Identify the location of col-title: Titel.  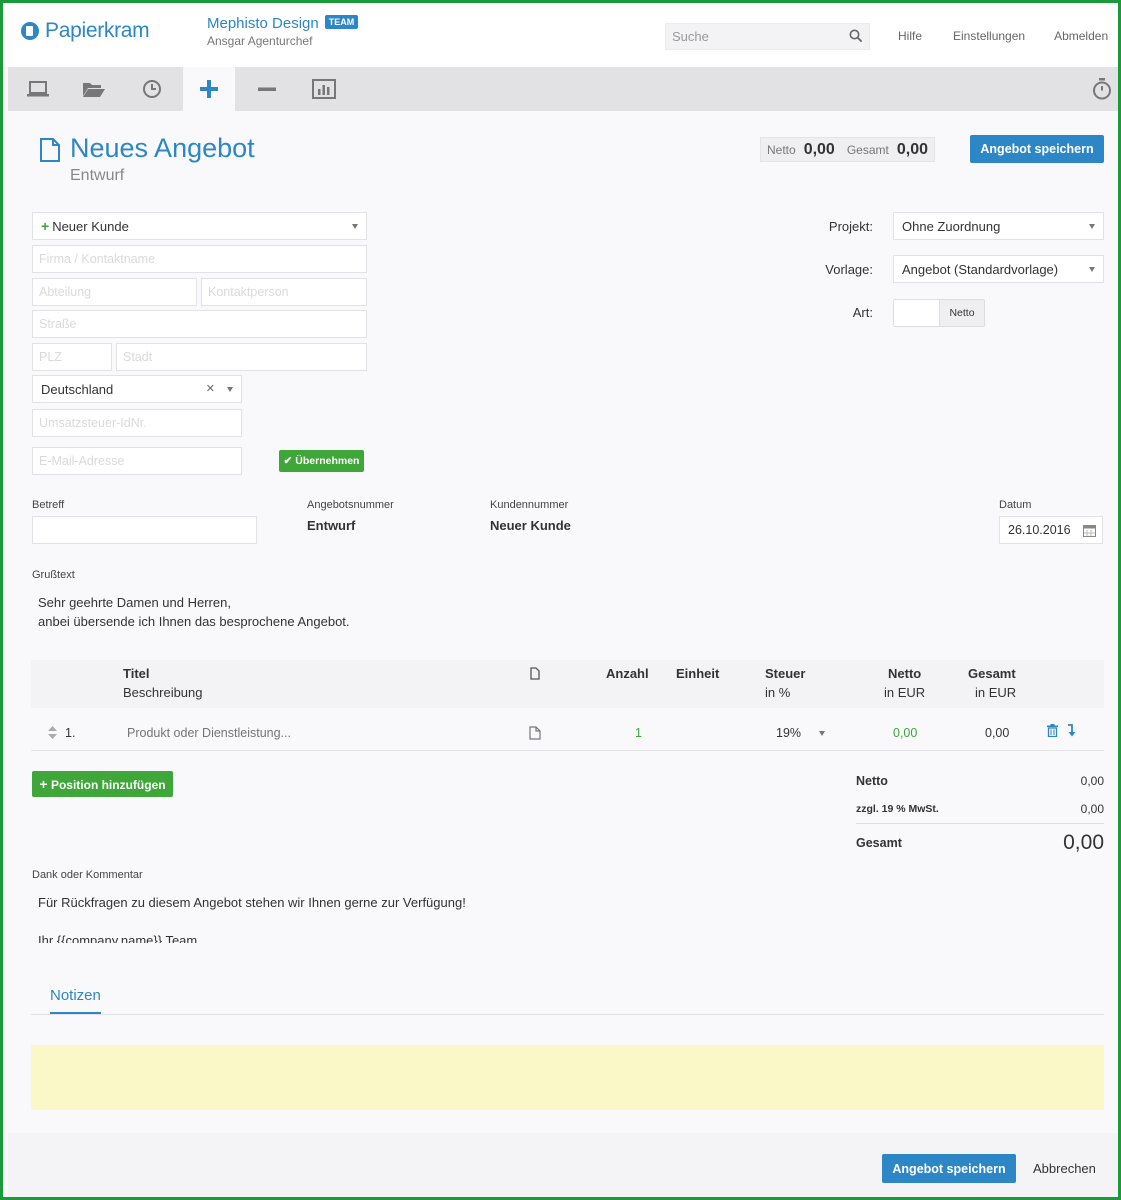
(136, 673).